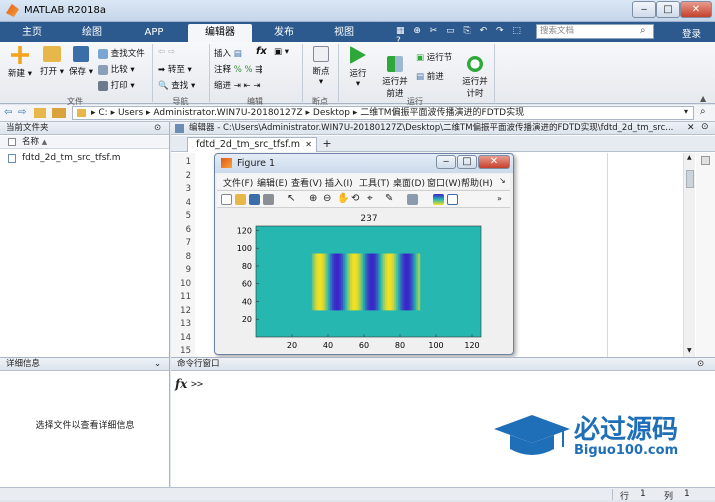 Image resolution: width=715 pixels, height=502 pixels. Describe the element at coordinates (20, 62) in the screenshot. I see `new-button: 新建 ▾` at that location.